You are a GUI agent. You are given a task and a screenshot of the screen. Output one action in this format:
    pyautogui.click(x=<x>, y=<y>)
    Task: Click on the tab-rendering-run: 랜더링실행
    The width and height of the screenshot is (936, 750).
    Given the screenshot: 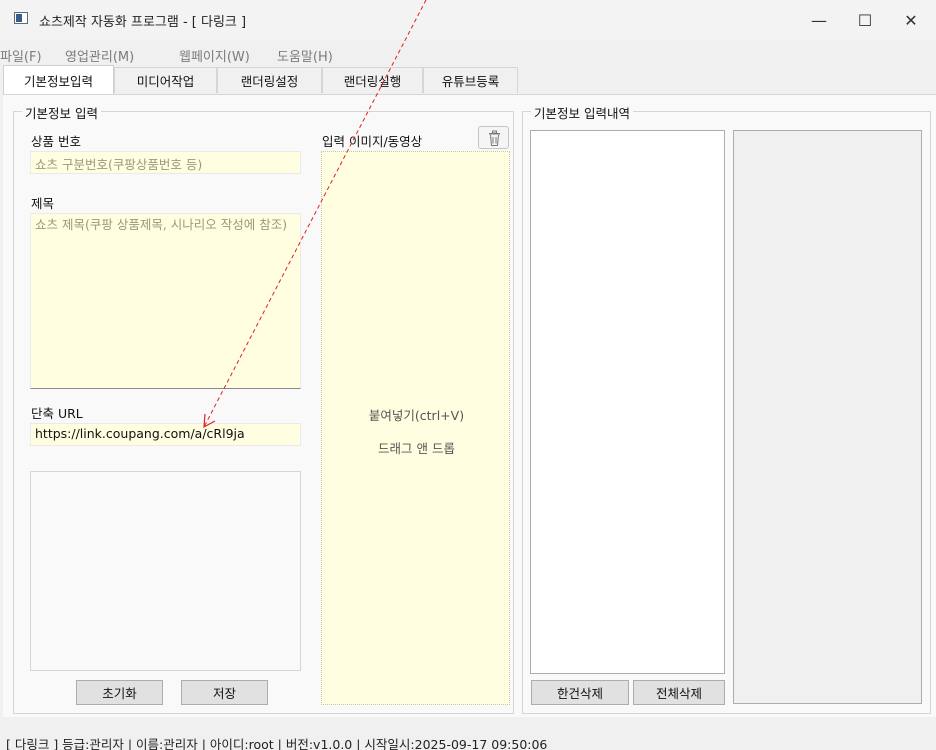 What is the action you would take?
    pyautogui.click(x=372, y=80)
    